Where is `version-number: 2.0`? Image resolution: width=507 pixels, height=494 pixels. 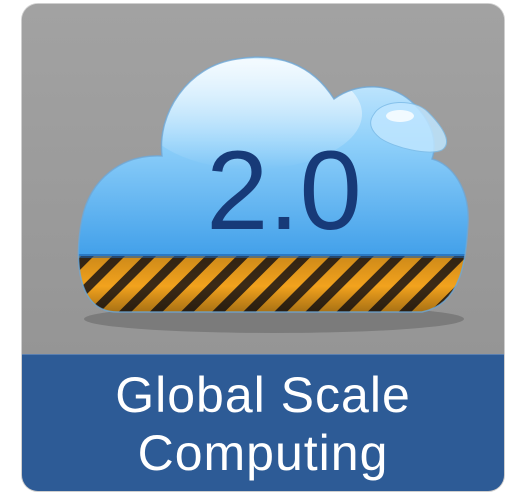 version-number: 2.0 is located at coordinates (284, 190).